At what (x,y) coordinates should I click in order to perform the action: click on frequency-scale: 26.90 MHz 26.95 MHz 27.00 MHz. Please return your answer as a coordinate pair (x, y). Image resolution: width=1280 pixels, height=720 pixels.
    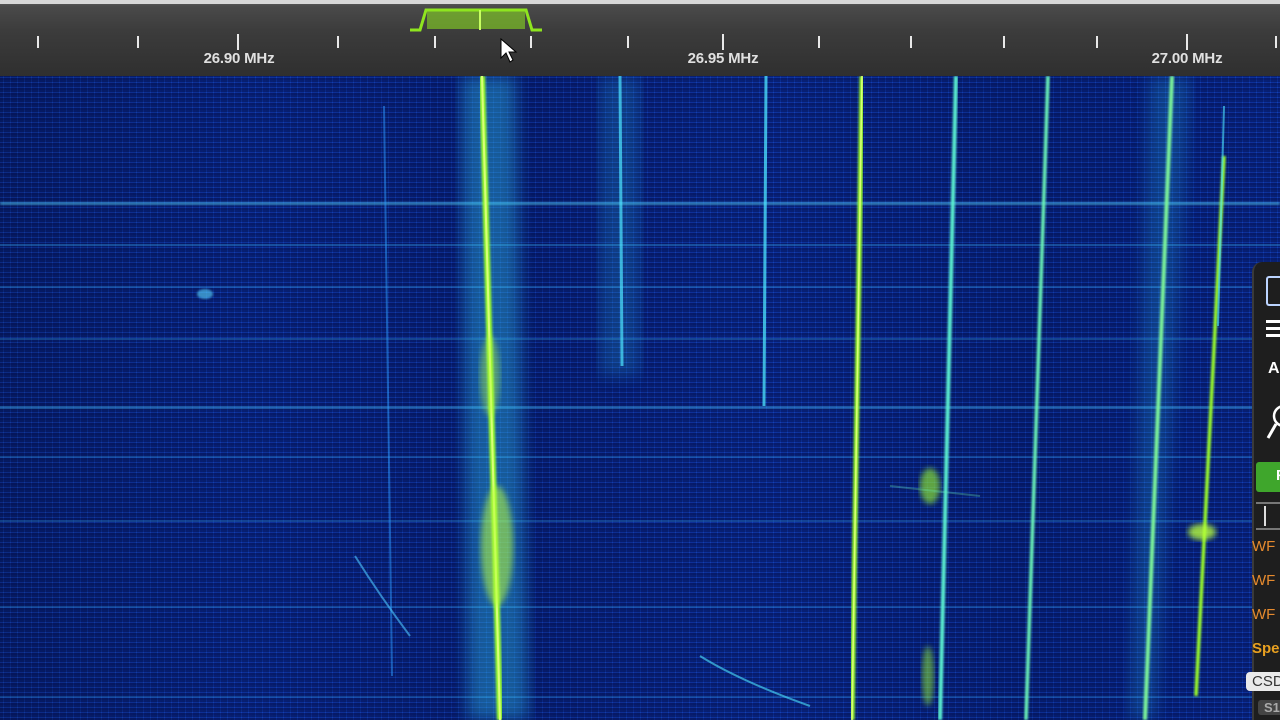
    Looking at the image, I should click on (640, 39).